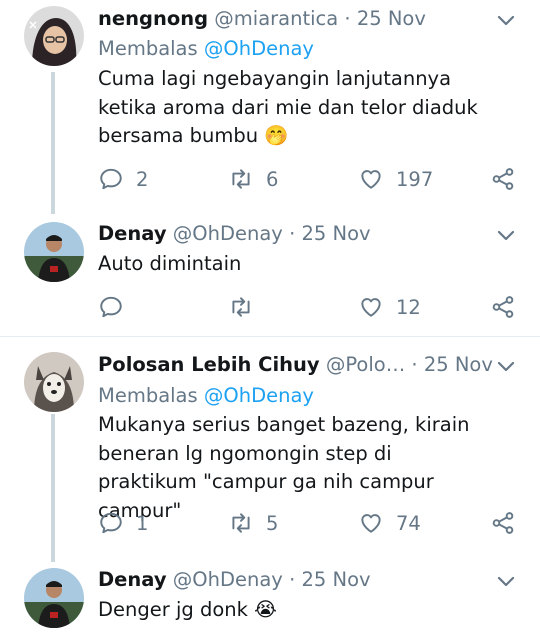 The image size is (540, 637). What do you see at coordinates (276, 135) in the screenshot?
I see `emoji: 🤭` at bounding box center [276, 135].